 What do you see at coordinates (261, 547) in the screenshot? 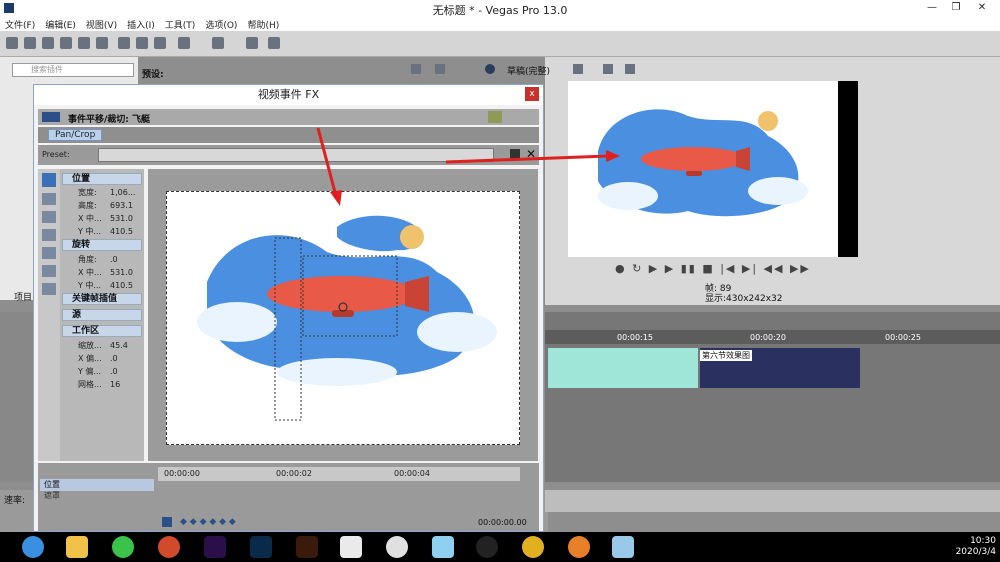
I see `photoshop-icon` at bounding box center [261, 547].